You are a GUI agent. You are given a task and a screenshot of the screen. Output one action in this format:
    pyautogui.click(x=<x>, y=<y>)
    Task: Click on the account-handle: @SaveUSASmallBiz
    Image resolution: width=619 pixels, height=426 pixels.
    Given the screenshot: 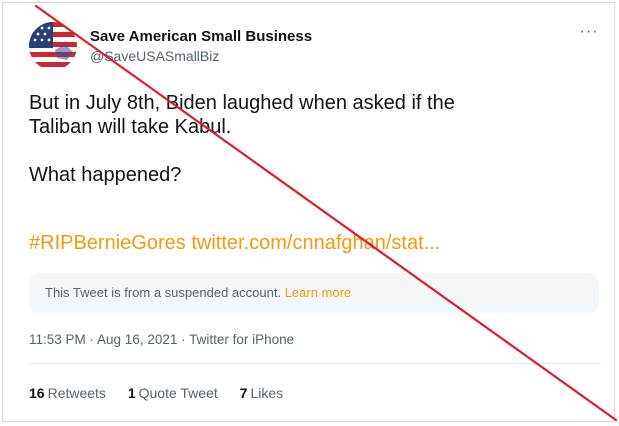 What is the action you would take?
    pyautogui.click(x=154, y=56)
    